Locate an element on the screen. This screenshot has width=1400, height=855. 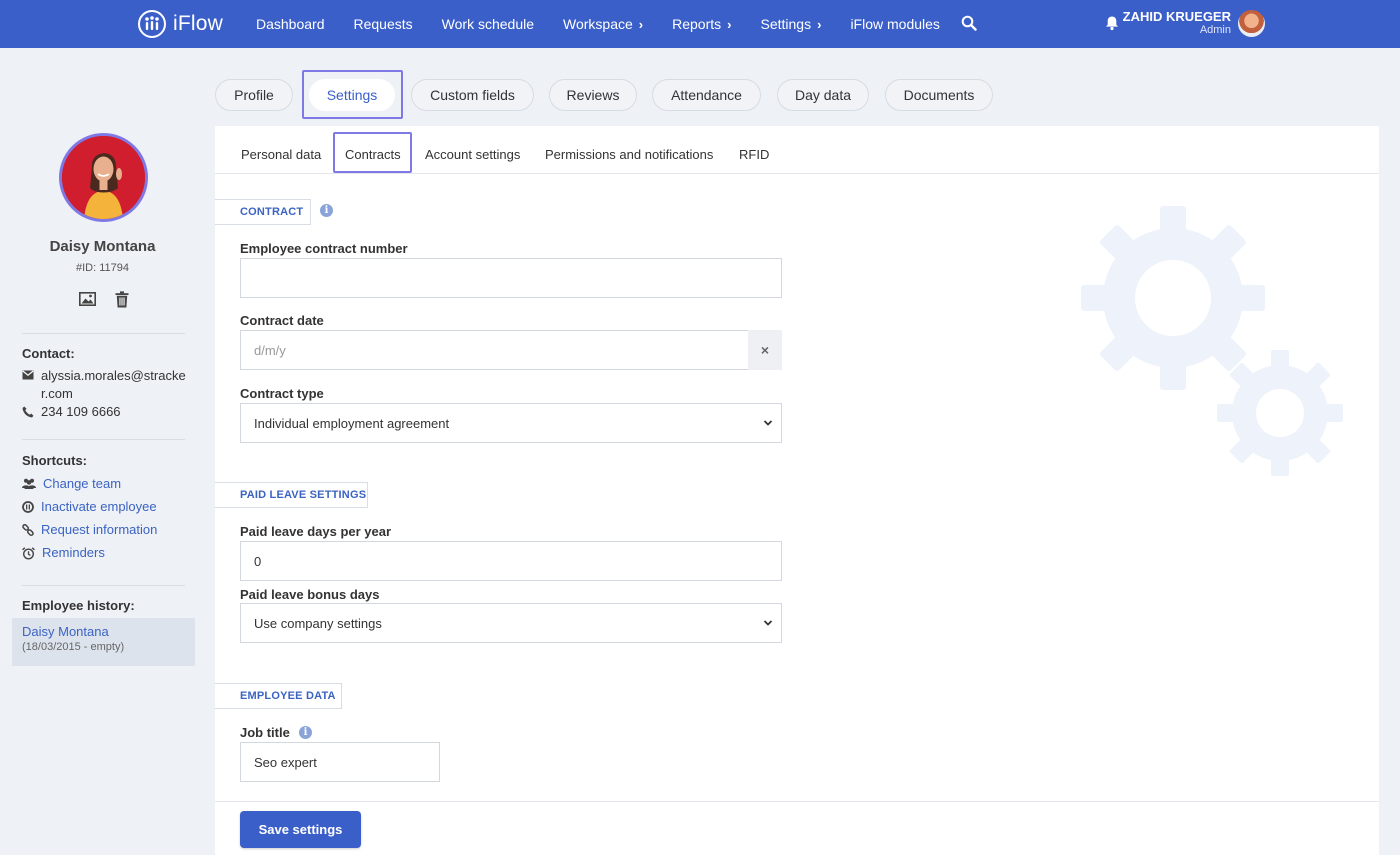
job-title-input: Seo expert is located at coordinates (340, 762).